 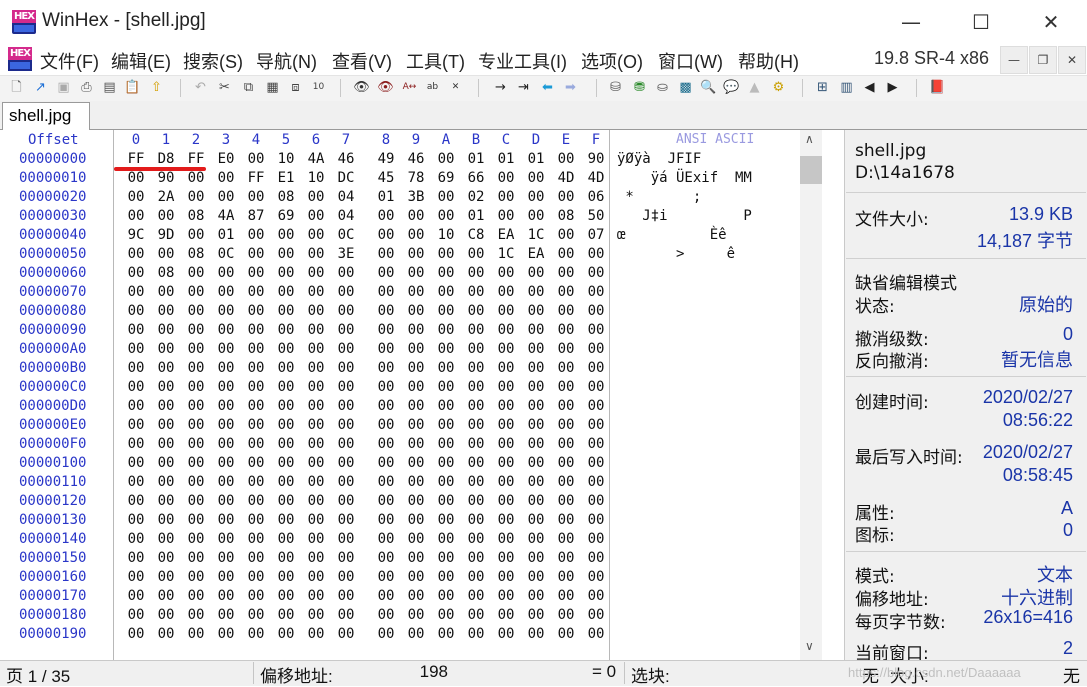 I want to click on hex-byte: 02, so click(x=476, y=197).